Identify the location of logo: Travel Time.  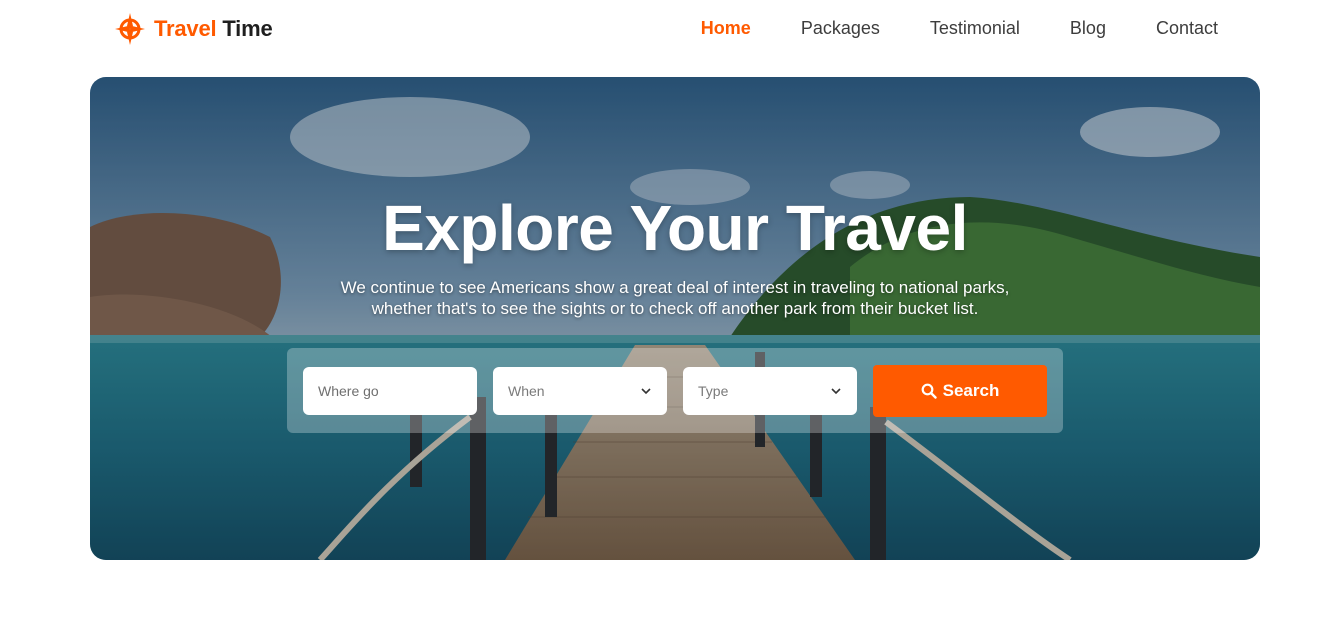
(193, 29).